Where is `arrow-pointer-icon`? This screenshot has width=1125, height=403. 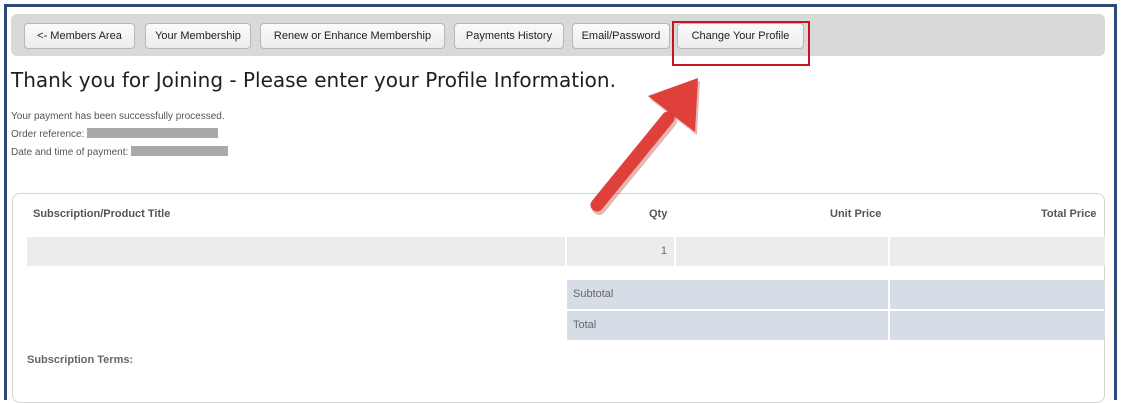 arrow-pointer-icon is located at coordinates (645, 146).